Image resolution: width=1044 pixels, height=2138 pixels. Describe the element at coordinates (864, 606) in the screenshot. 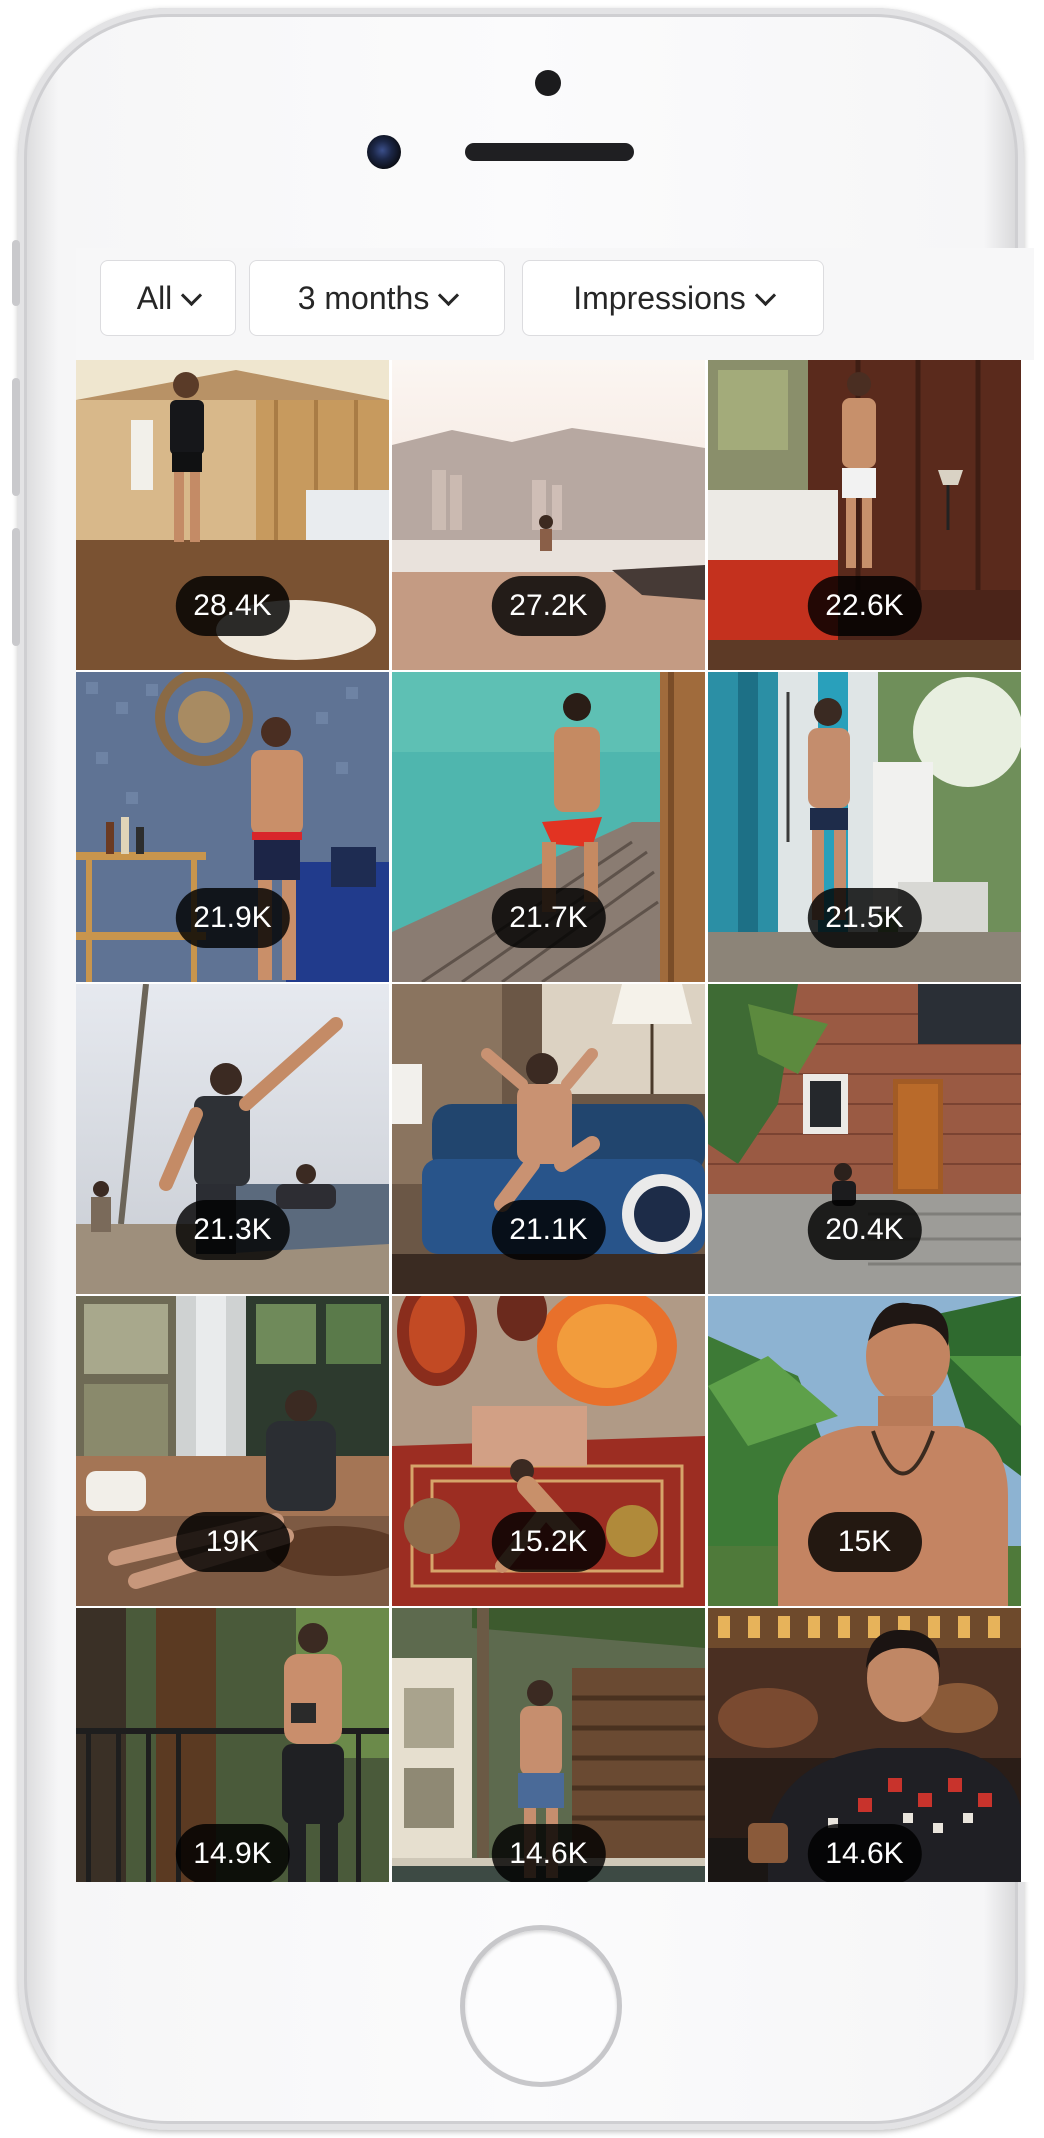

I see `impressions-badge: 22.6K` at that location.